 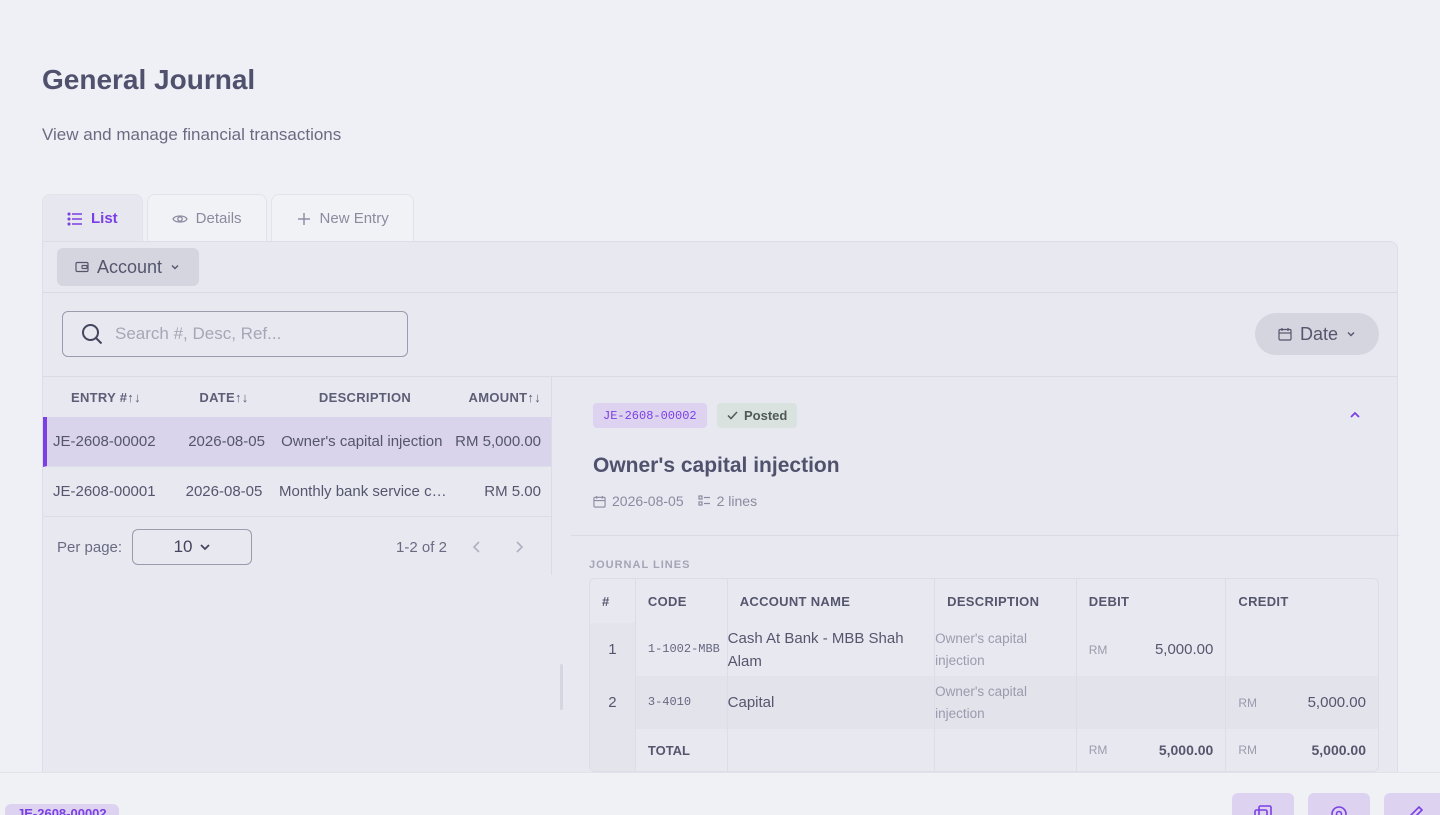 What do you see at coordinates (985, 535) in the screenshot?
I see `detail-divider` at bounding box center [985, 535].